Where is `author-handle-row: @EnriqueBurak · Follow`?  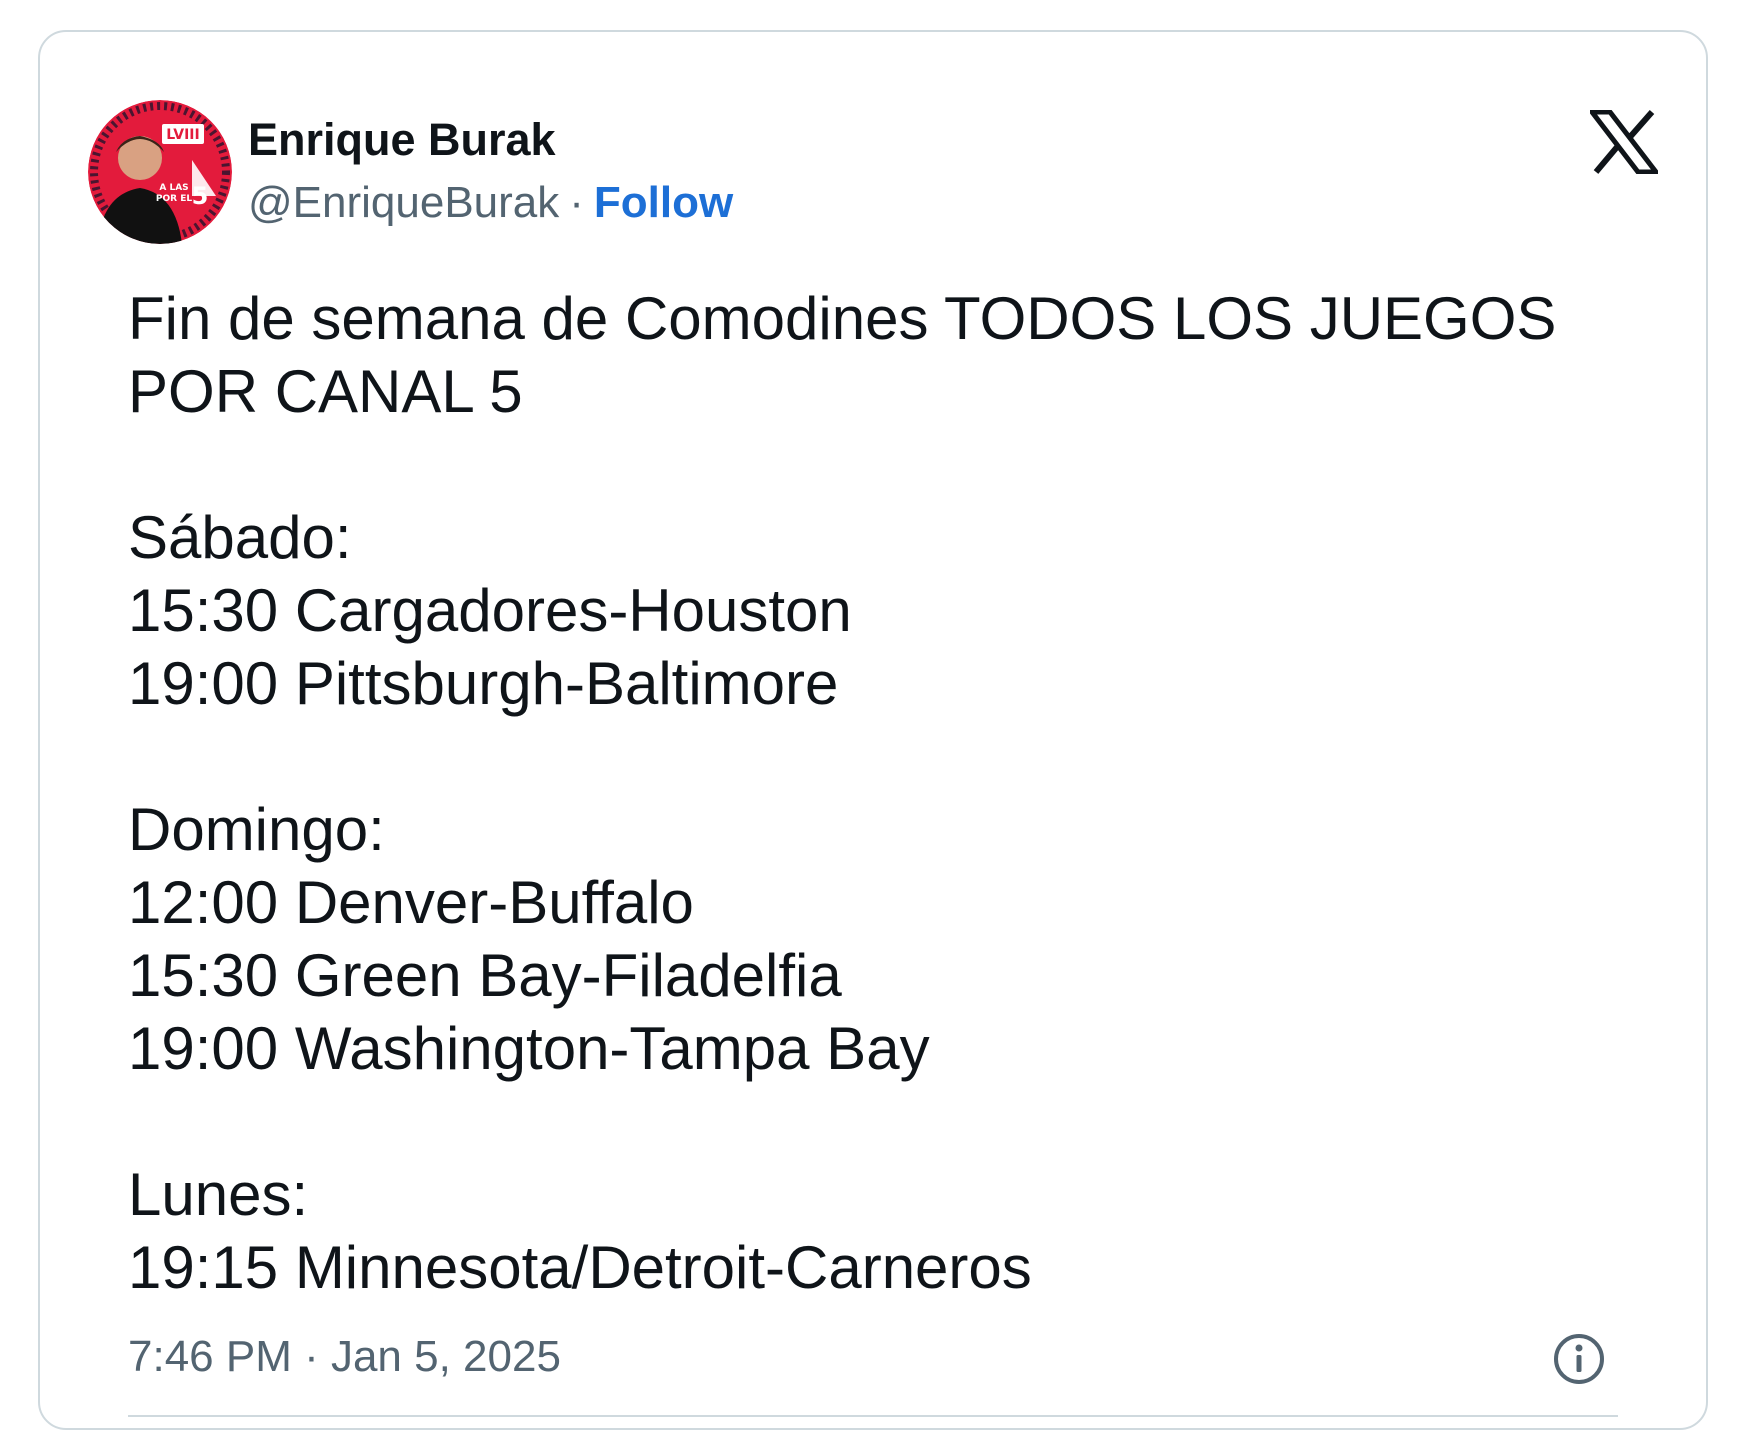 author-handle-row: @EnriqueBurak · Follow is located at coordinates (490, 203).